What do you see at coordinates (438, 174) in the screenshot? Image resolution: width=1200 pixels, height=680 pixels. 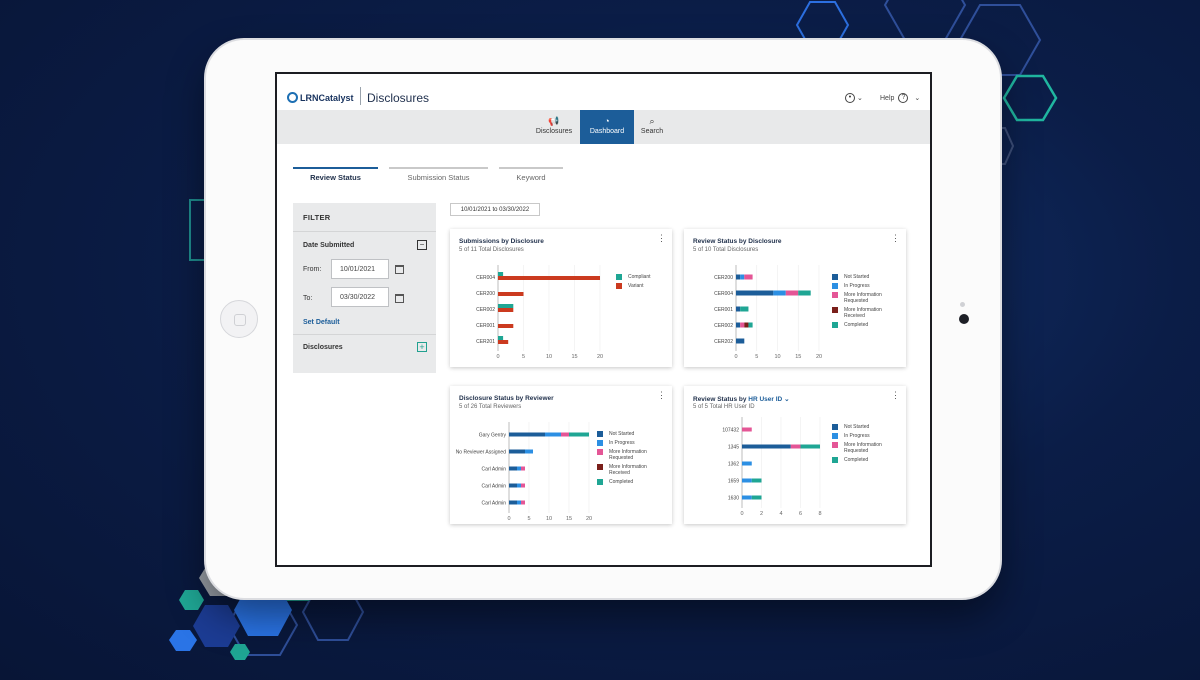 I see `tab-submission-status: Submission Status` at bounding box center [438, 174].